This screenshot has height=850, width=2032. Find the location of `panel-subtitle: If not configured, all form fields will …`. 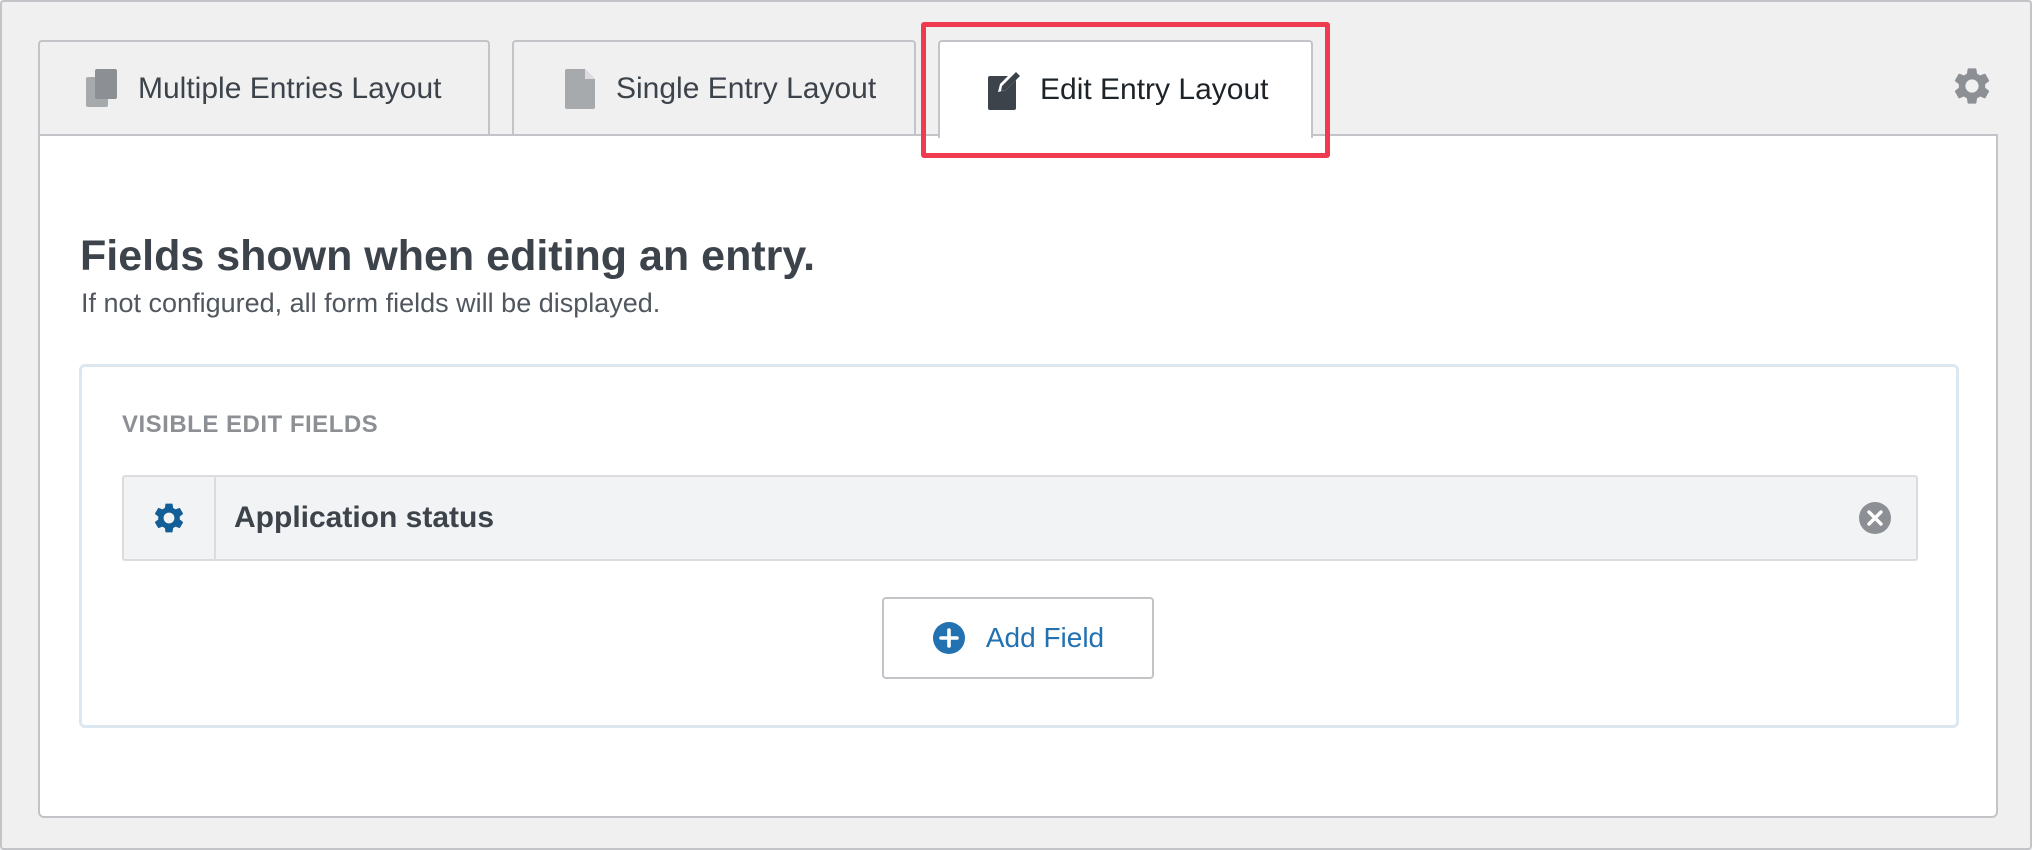

panel-subtitle: If not configured, all form fields will … is located at coordinates (371, 303).